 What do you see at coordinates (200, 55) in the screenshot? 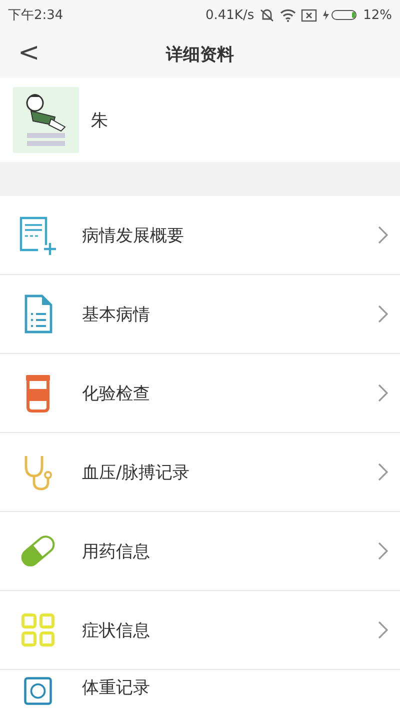
I see `page-title: 详细资料` at bounding box center [200, 55].